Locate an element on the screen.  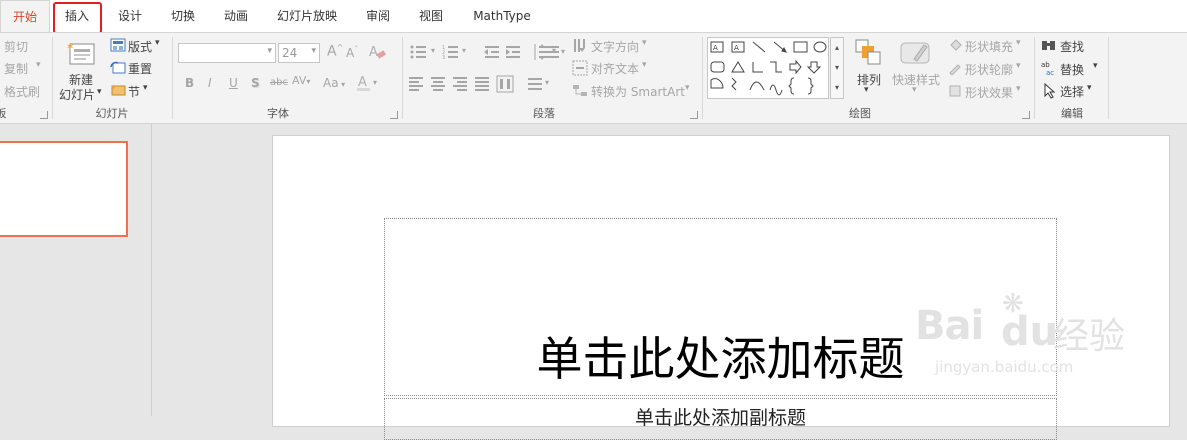
shrink-font-glyph: A is located at coordinates (350, 53).